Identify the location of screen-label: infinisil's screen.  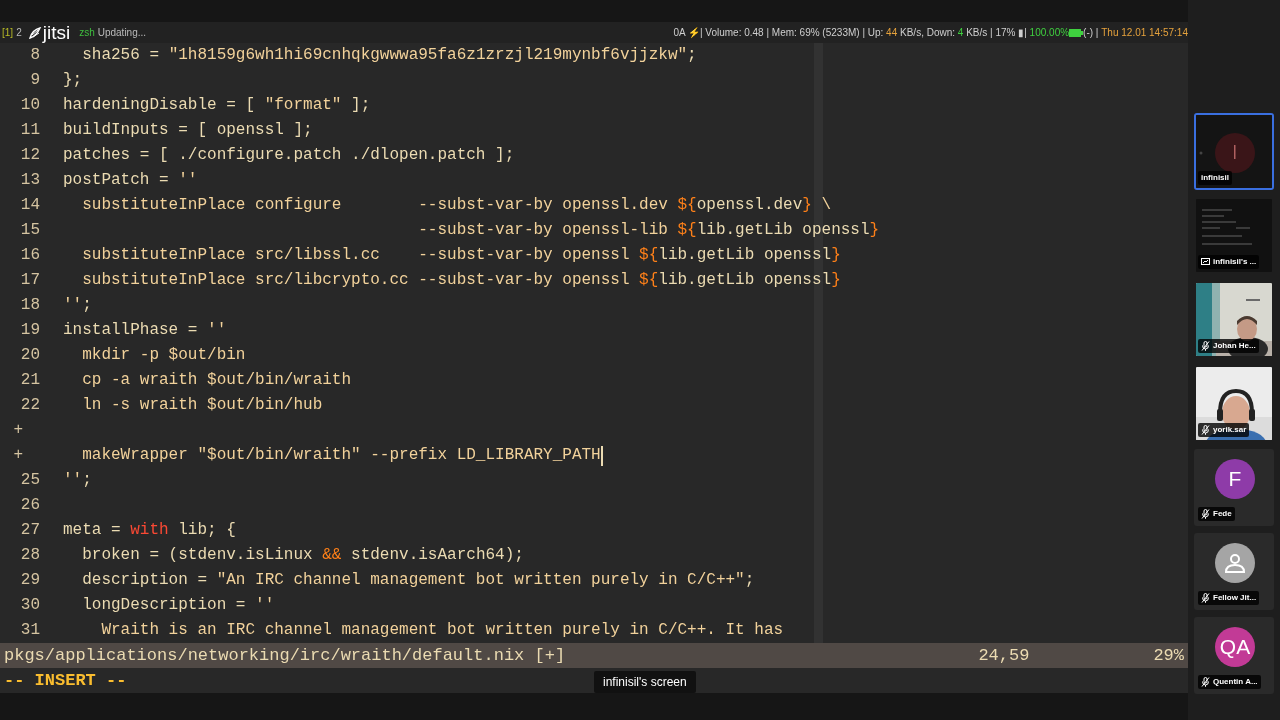
(645, 682).